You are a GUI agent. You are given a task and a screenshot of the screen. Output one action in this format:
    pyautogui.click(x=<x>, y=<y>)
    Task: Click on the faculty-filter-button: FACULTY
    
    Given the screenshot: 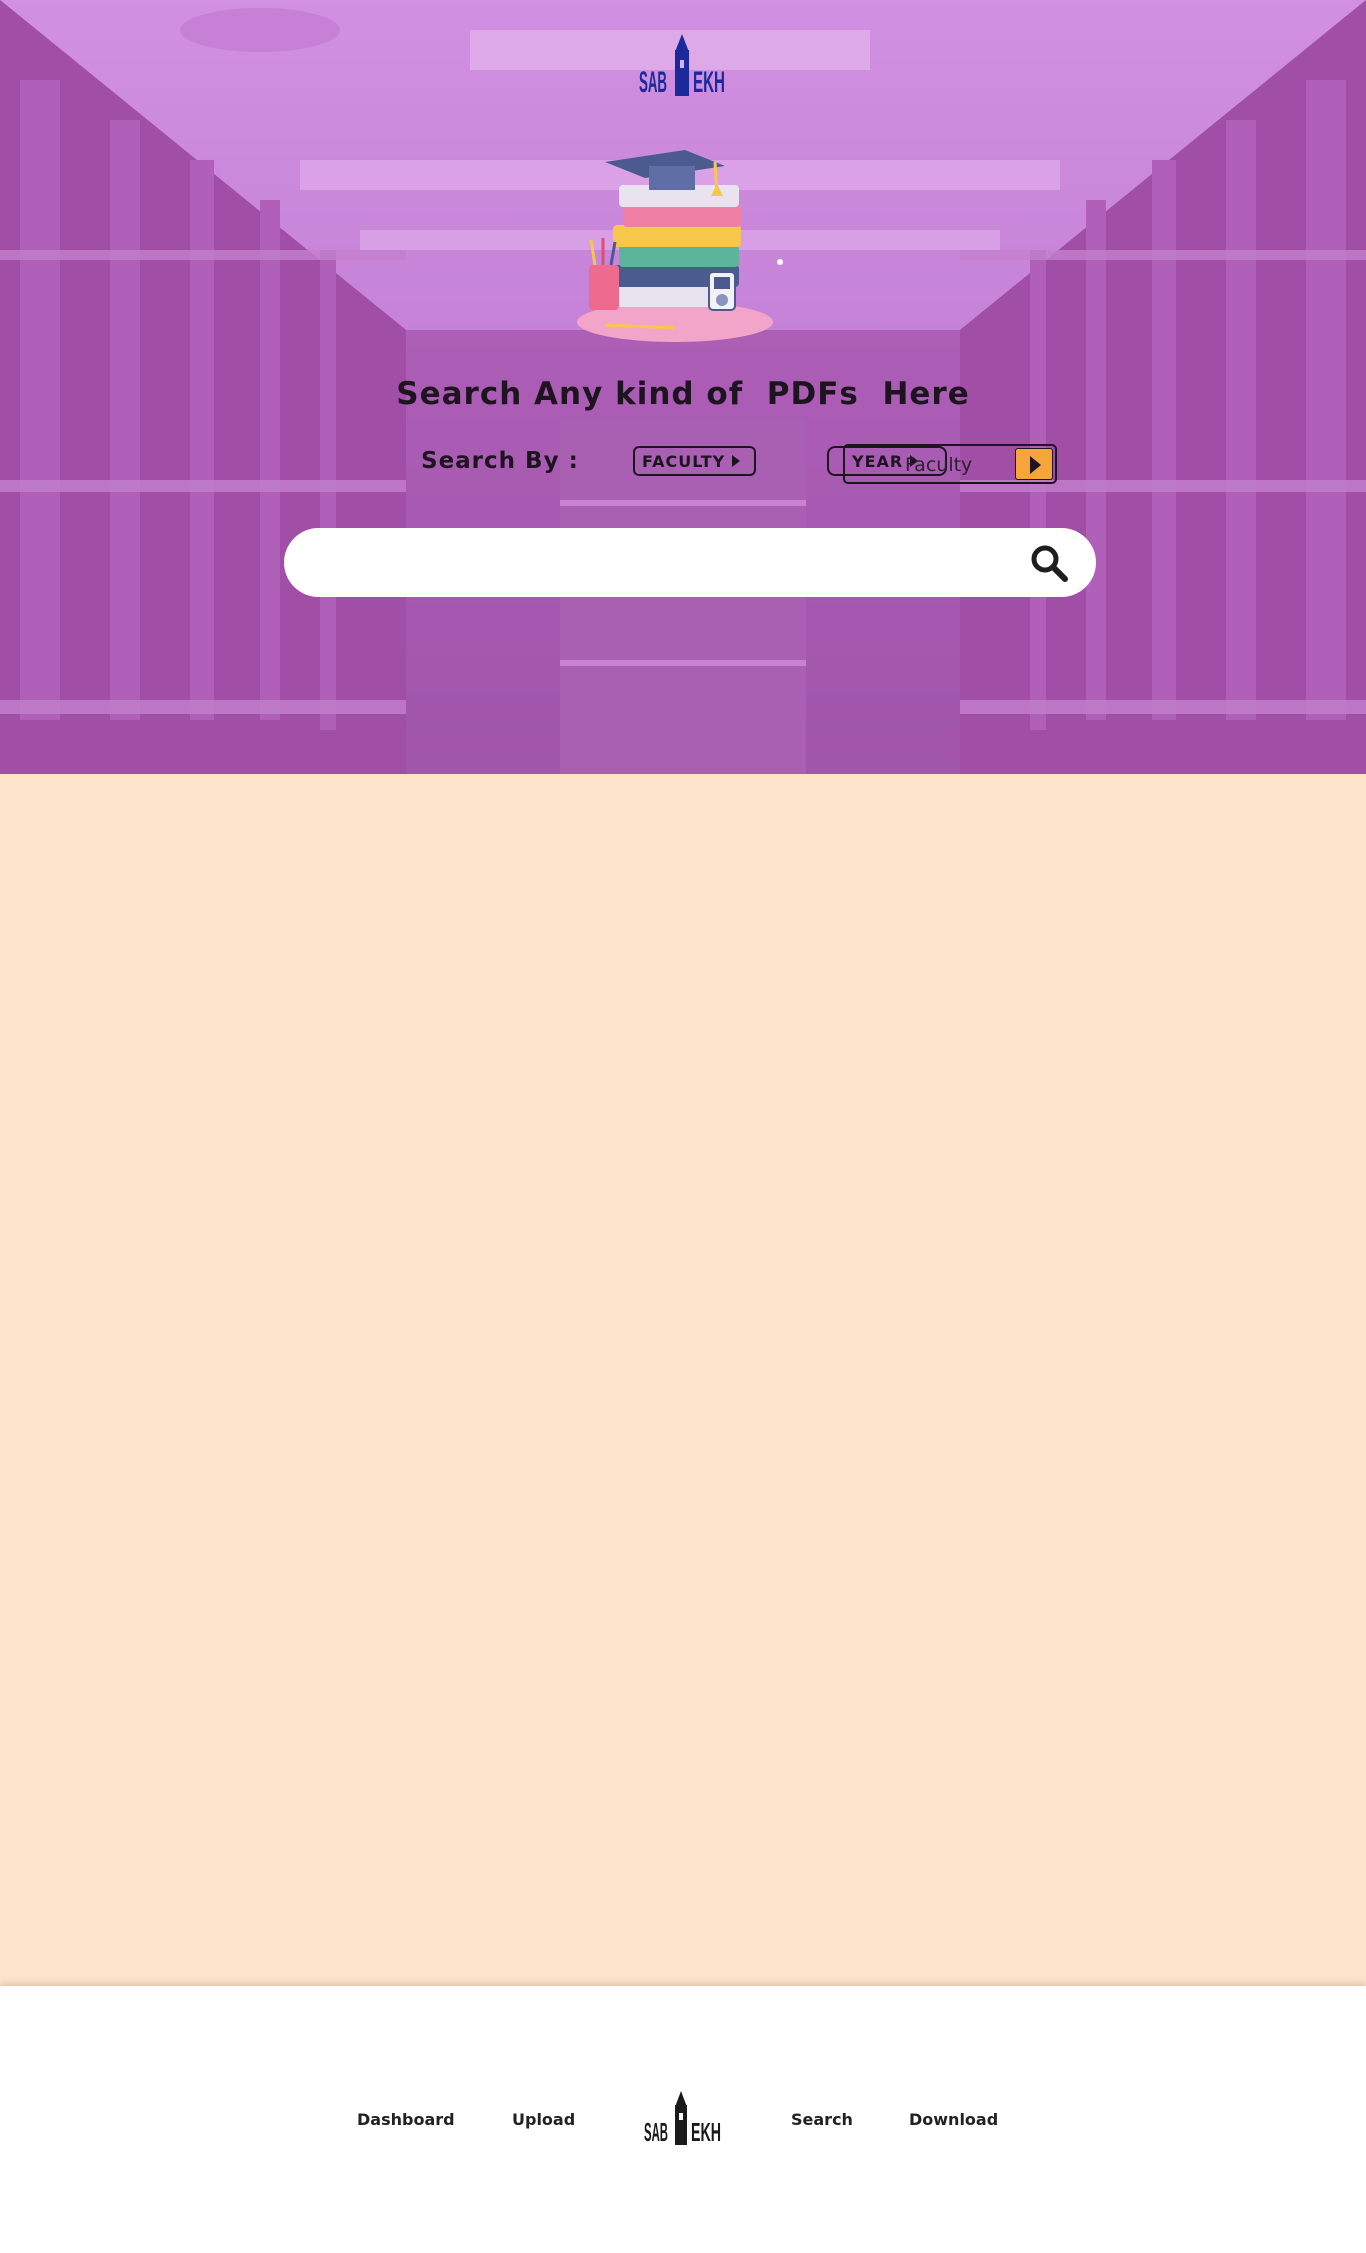 What is the action you would take?
    pyautogui.click(x=694, y=461)
    